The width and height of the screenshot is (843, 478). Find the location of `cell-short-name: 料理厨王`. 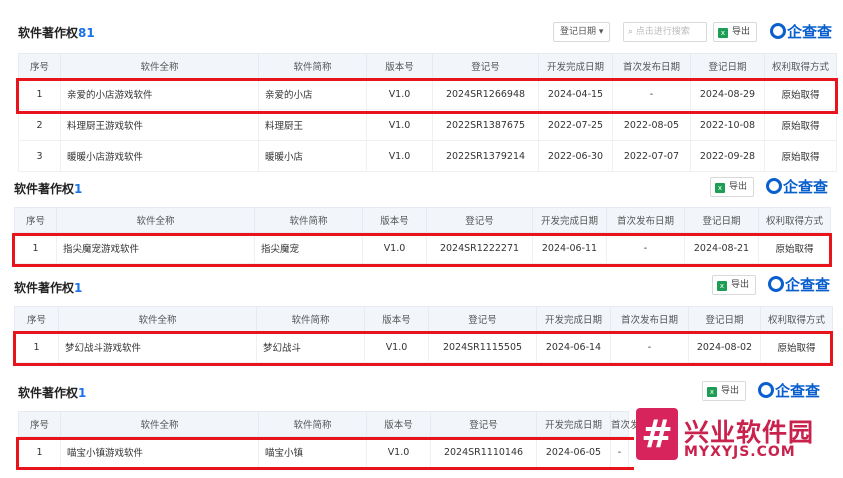

cell-short-name: 料理厨王 is located at coordinates (312, 125).